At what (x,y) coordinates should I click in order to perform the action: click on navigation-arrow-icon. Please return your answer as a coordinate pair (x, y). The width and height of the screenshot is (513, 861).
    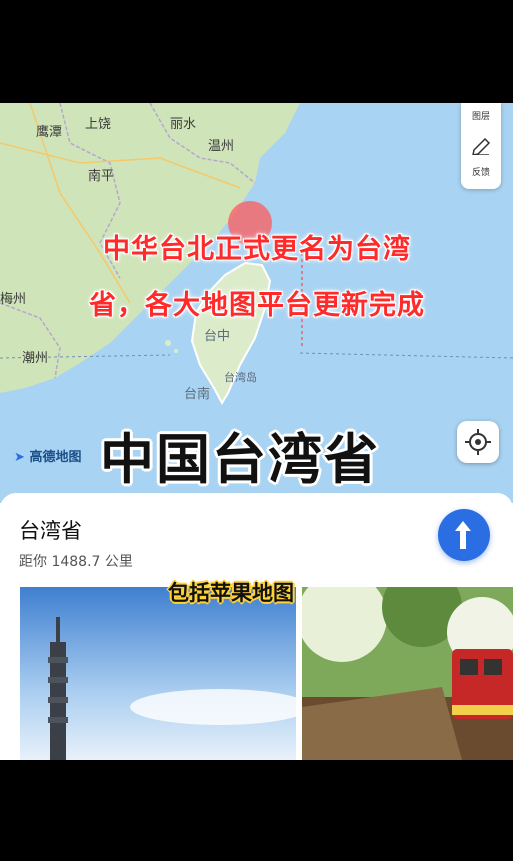
    Looking at the image, I should click on (463, 535).